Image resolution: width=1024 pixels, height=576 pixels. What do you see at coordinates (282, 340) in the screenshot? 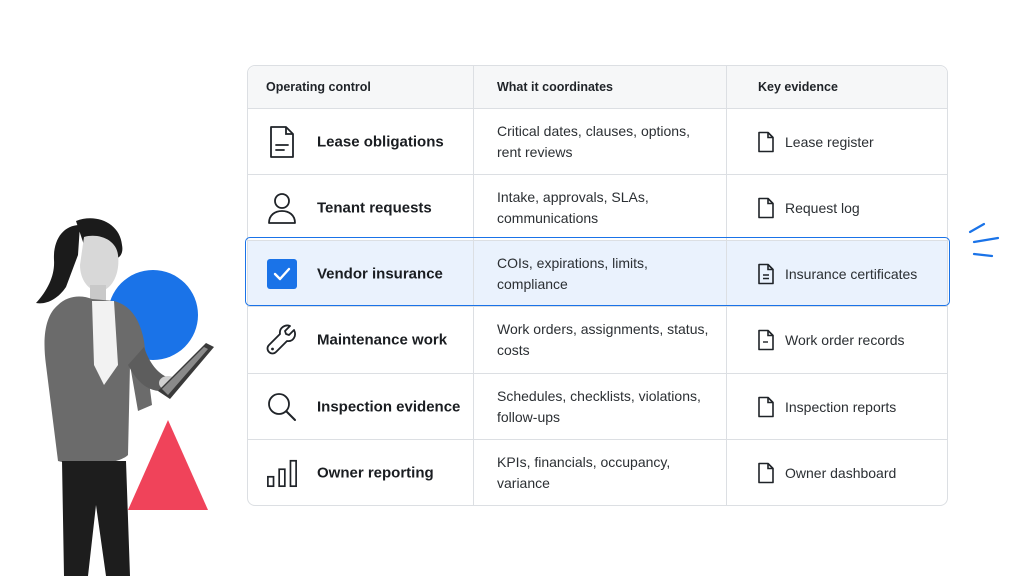
I see `wrench-icon` at bounding box center [282, 340].